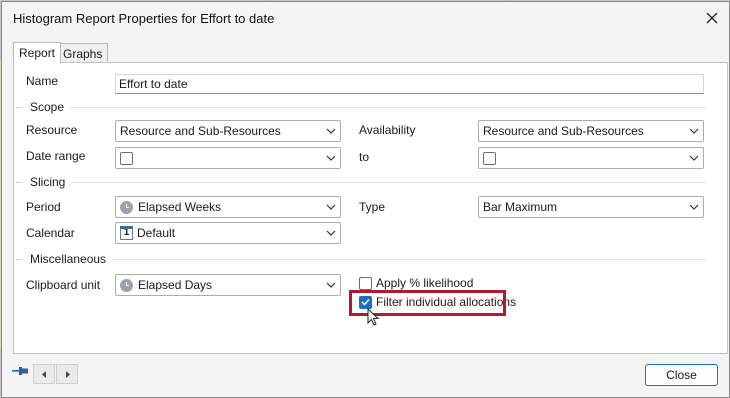 This screenshot has width=730, height=398. I want to click on type-dropdown: Bar Maximum, so click(591, 207).